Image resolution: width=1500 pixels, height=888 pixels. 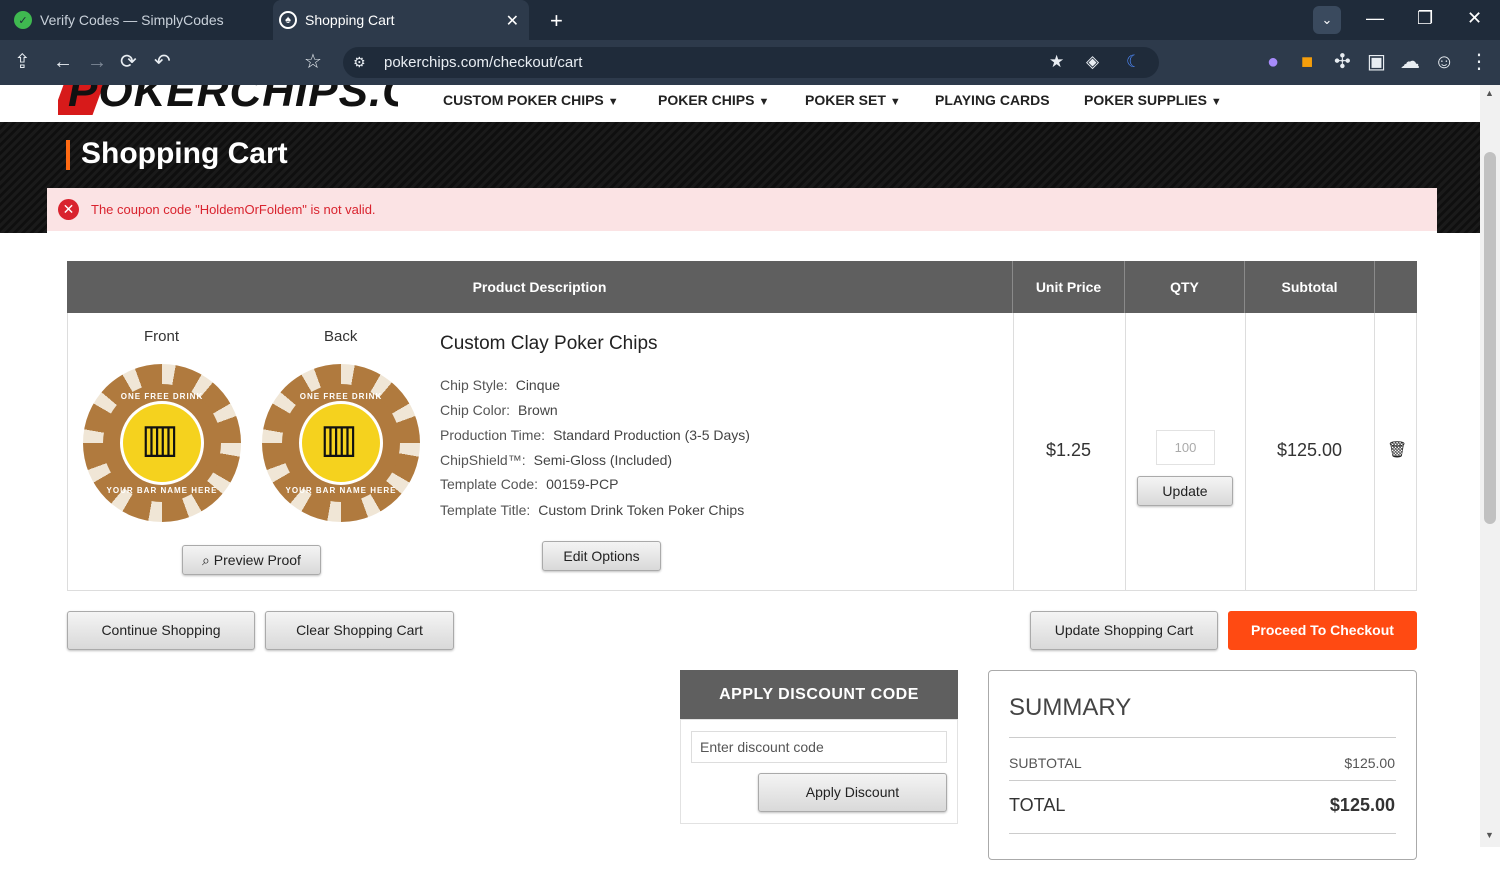 What do you see at coordinates (1342, 62) in the screenshot?
I see `extensions-puzzle-icon: ✣` at bounding box center [1342, 62].